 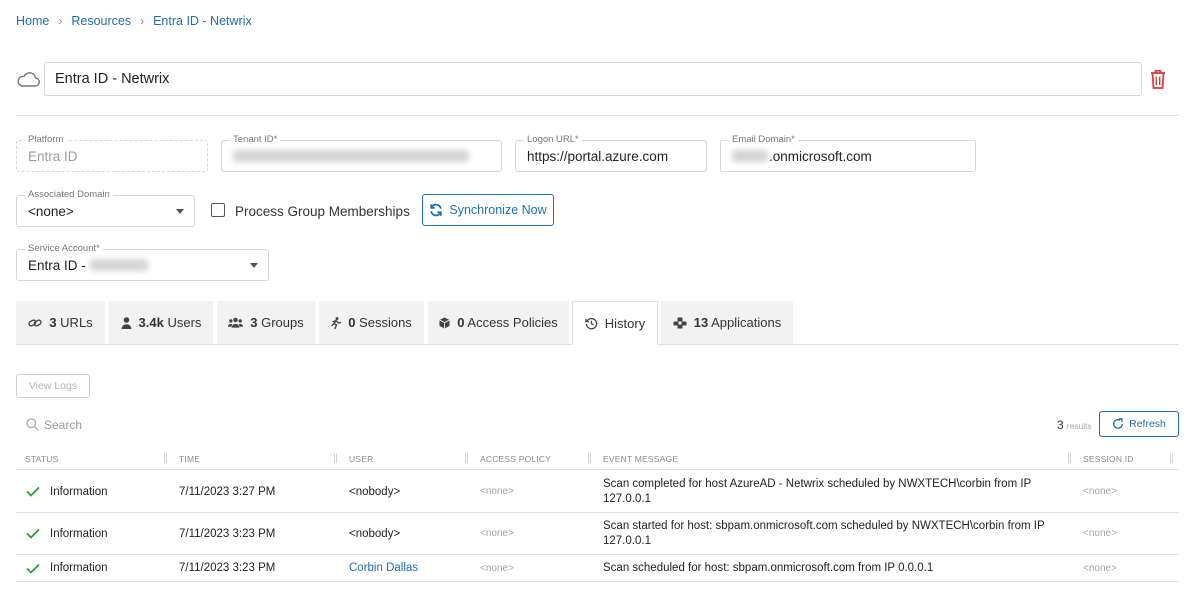 What do you see at coordinates (189, 459) in the screenshot?
I see `column-header-time: TIME` at bounding box center [189, 459].